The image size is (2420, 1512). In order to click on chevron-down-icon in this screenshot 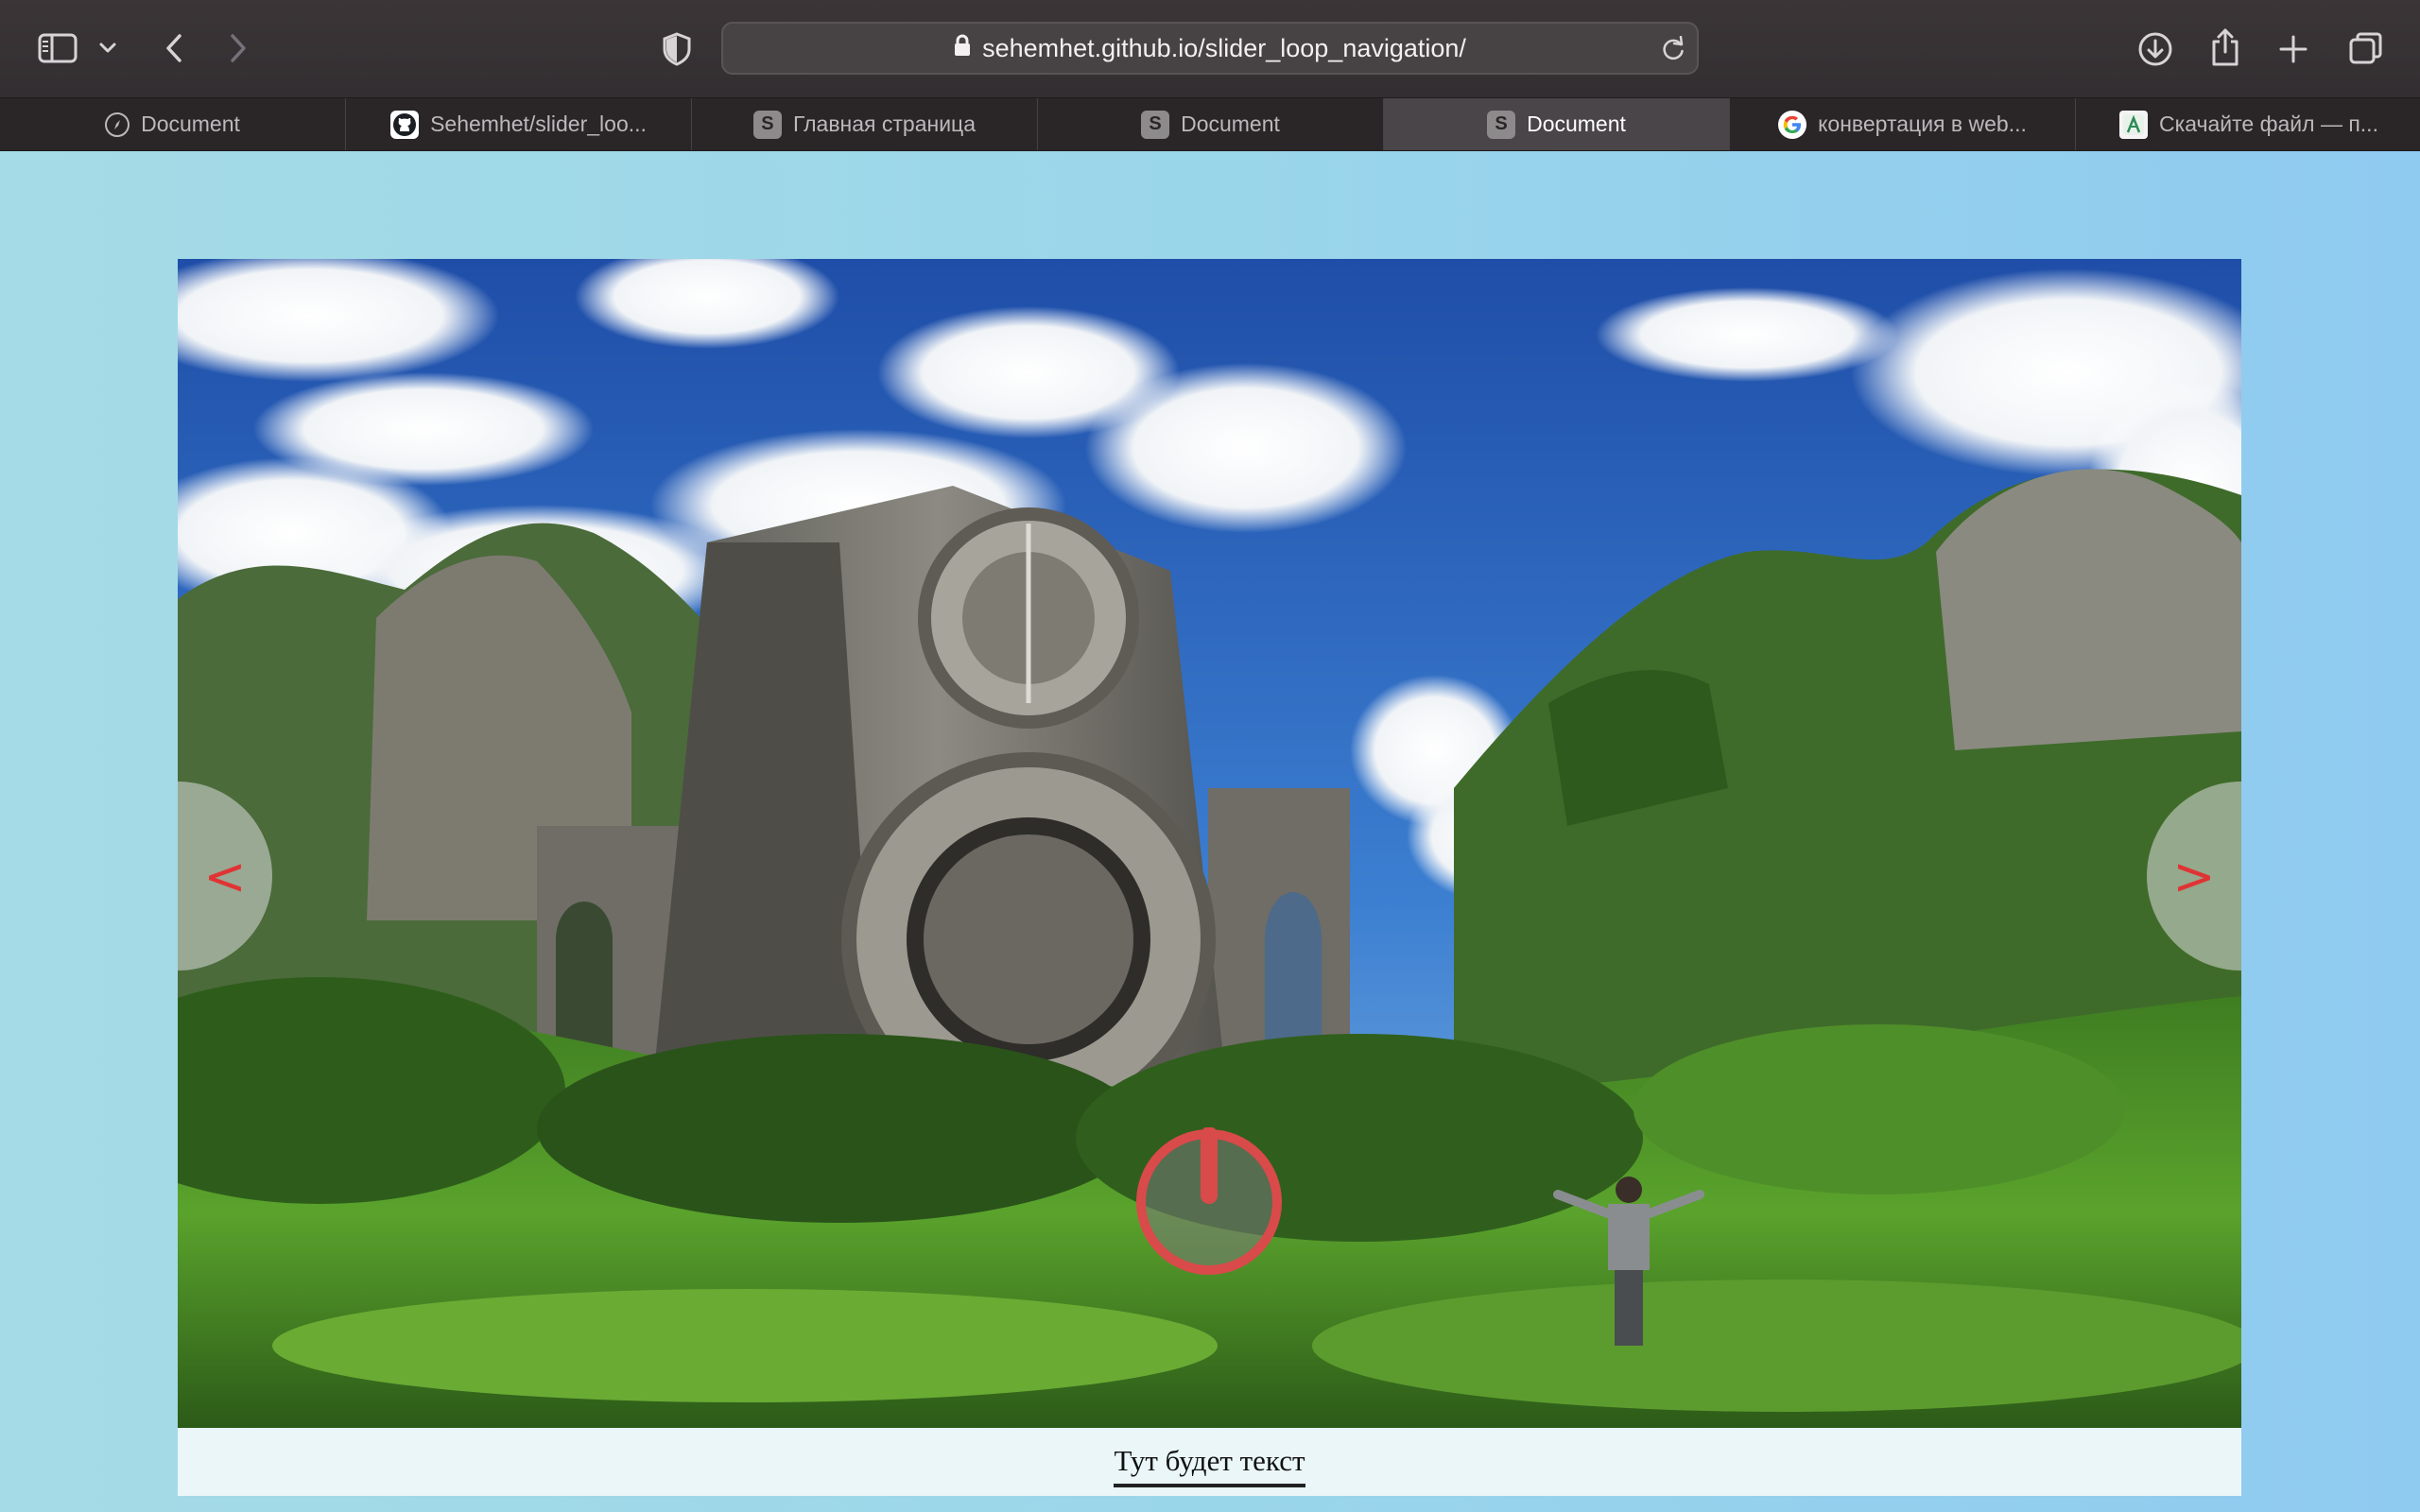, I will do `click(108, 48)`.